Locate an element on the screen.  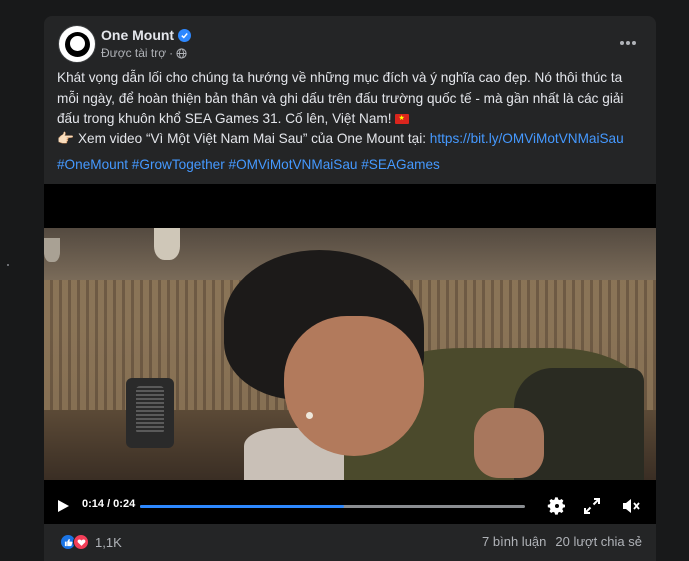
logo-inner is located at coordinates (77, 43).